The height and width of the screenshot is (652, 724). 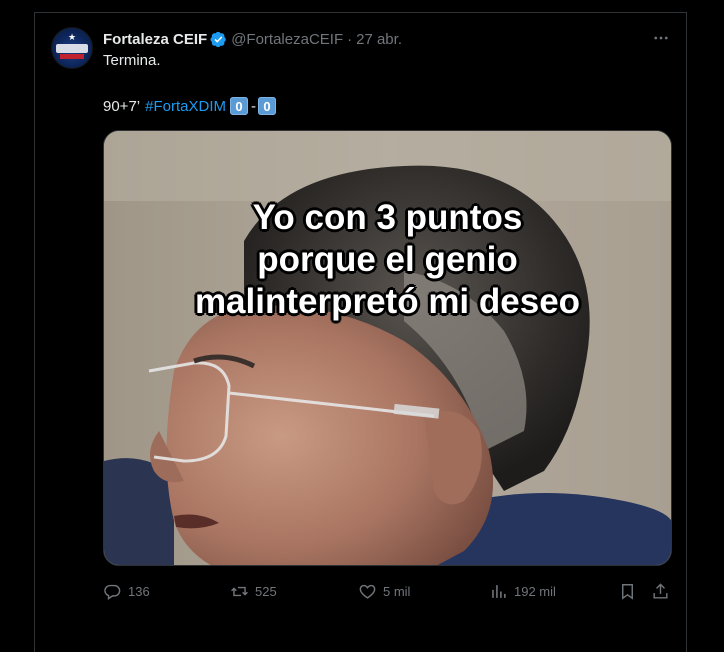 I want to click on bookmark-button, so click(x=627, y=591).